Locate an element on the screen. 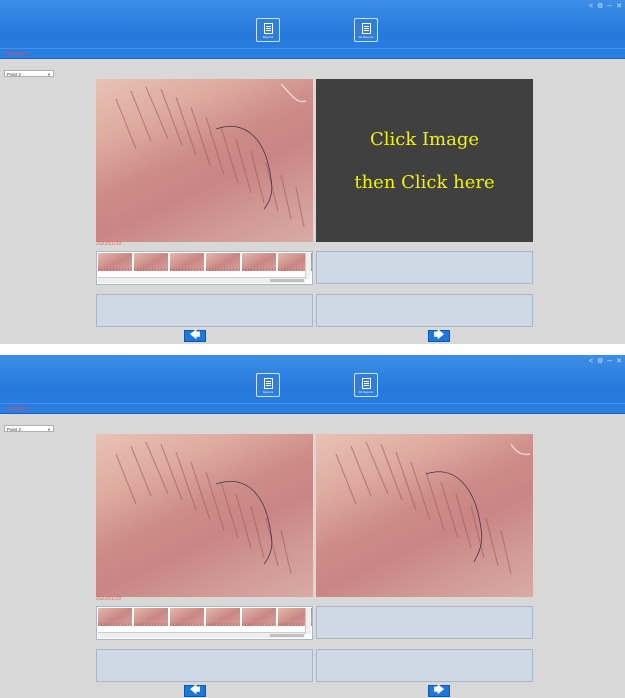  right-image-placeholder: Click Image then Click here is located at coordinates (424, 160).